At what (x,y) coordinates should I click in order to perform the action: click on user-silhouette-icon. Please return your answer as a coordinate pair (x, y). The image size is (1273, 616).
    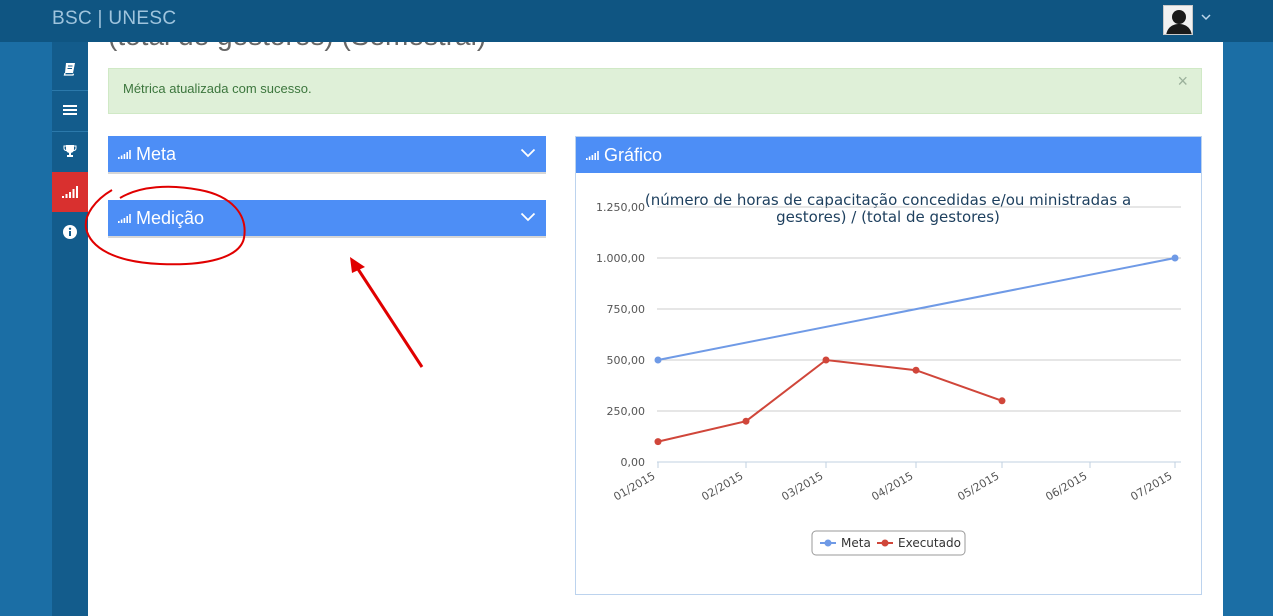
    Looking at the image, I should click on (1178, 20).